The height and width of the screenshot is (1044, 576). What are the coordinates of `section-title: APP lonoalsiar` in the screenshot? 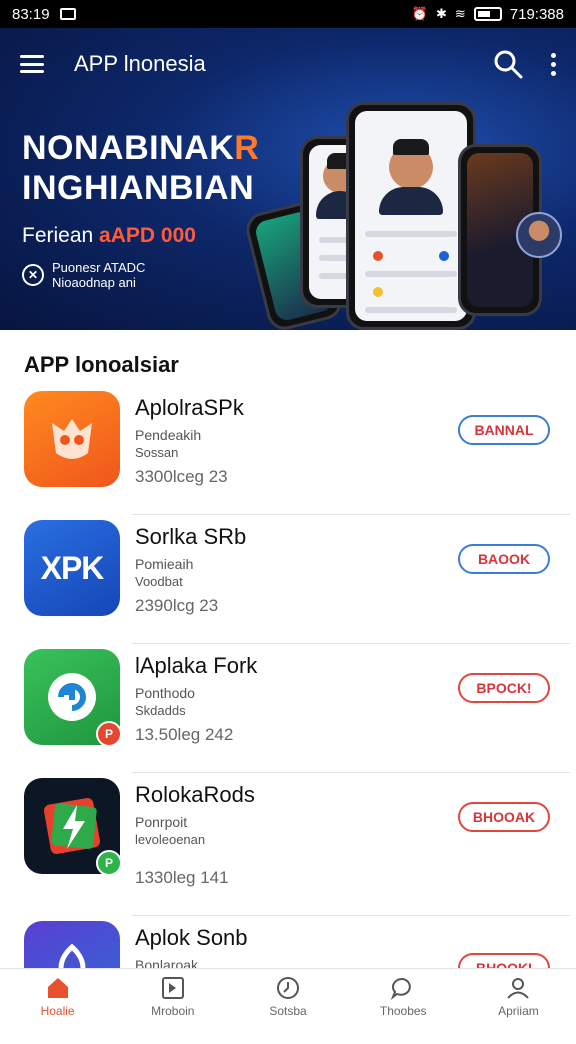 It's located at (101, 364).